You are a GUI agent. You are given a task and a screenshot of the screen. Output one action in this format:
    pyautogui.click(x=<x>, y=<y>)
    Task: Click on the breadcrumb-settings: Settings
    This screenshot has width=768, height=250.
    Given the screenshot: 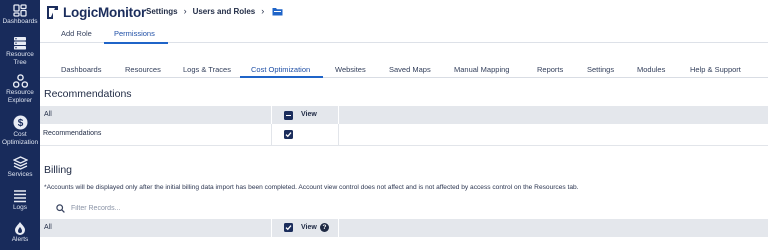 What is the action you would take?
    pyautogui.click(x=162, y=11)
    